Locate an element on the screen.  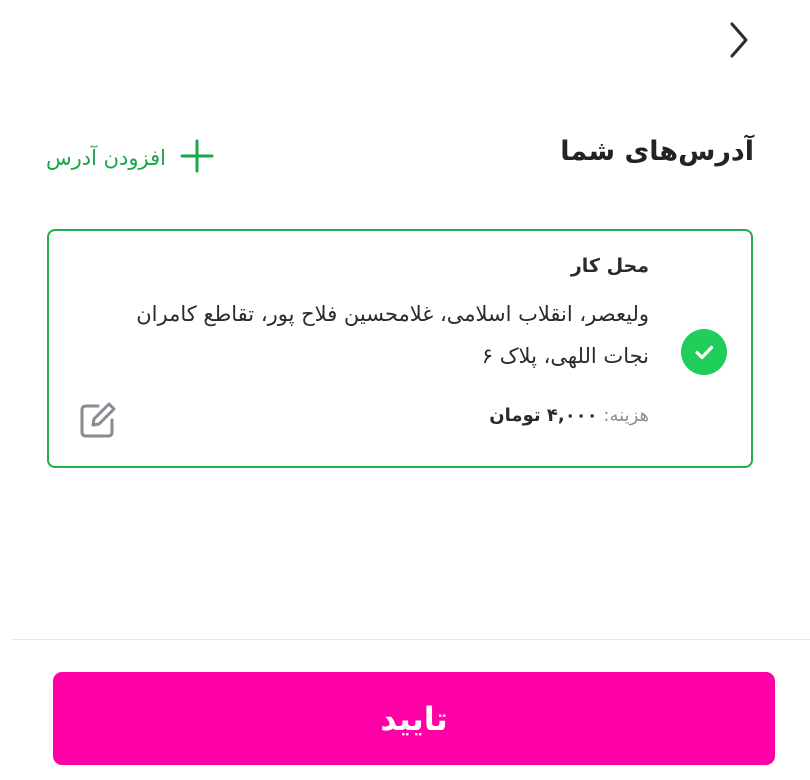
cost-label: هزینه: is located at coordinates (626, 415).